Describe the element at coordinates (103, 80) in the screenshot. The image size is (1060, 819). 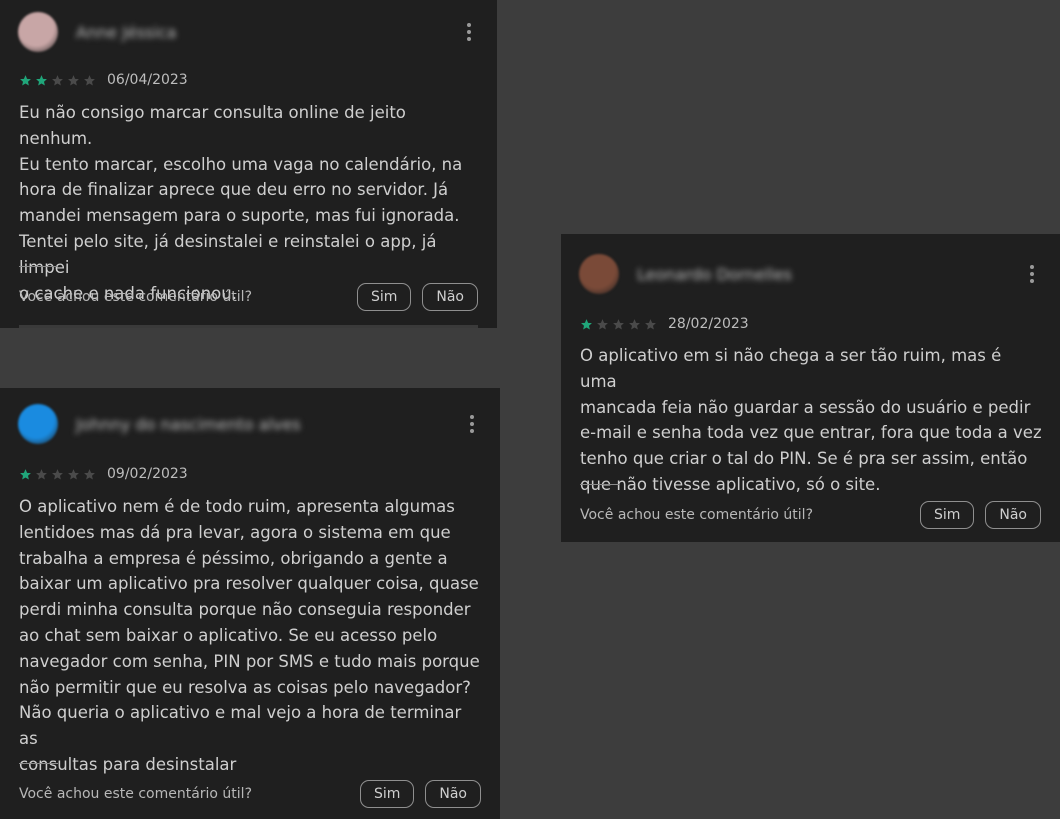
I see `rating-row: 06/04/2023` at that location.